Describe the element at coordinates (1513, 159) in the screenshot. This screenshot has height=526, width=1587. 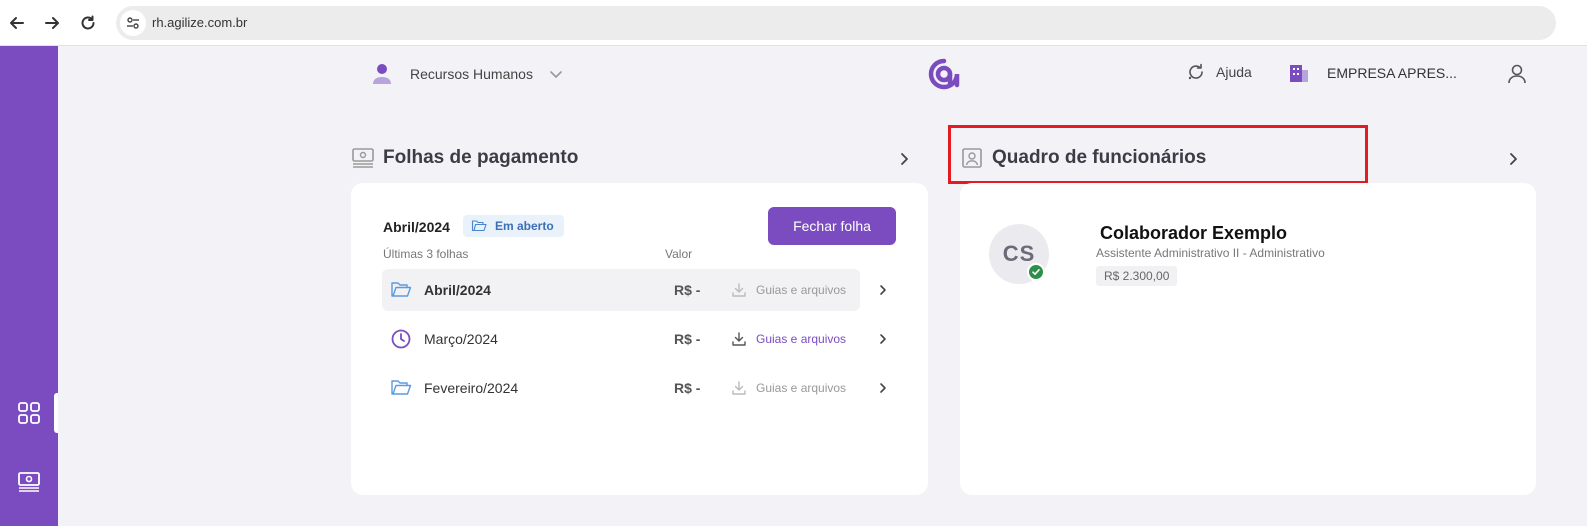
I see `employees-section-chevron-right-icon` at that location.